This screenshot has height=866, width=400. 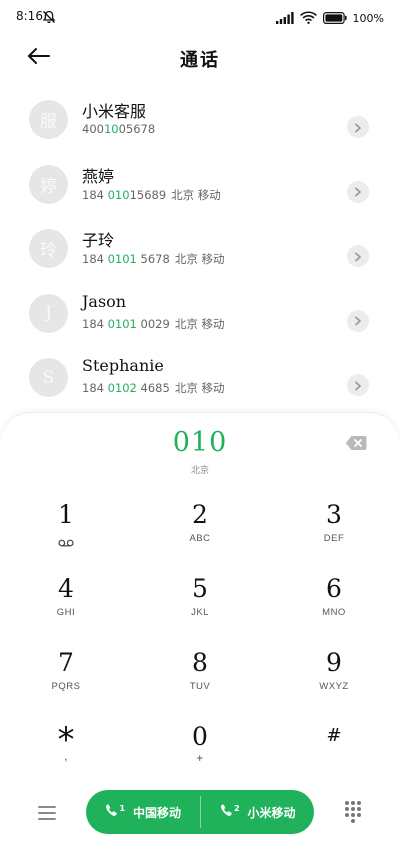 I want to click on number-suffix: 05678, so click(x=137, y=129).